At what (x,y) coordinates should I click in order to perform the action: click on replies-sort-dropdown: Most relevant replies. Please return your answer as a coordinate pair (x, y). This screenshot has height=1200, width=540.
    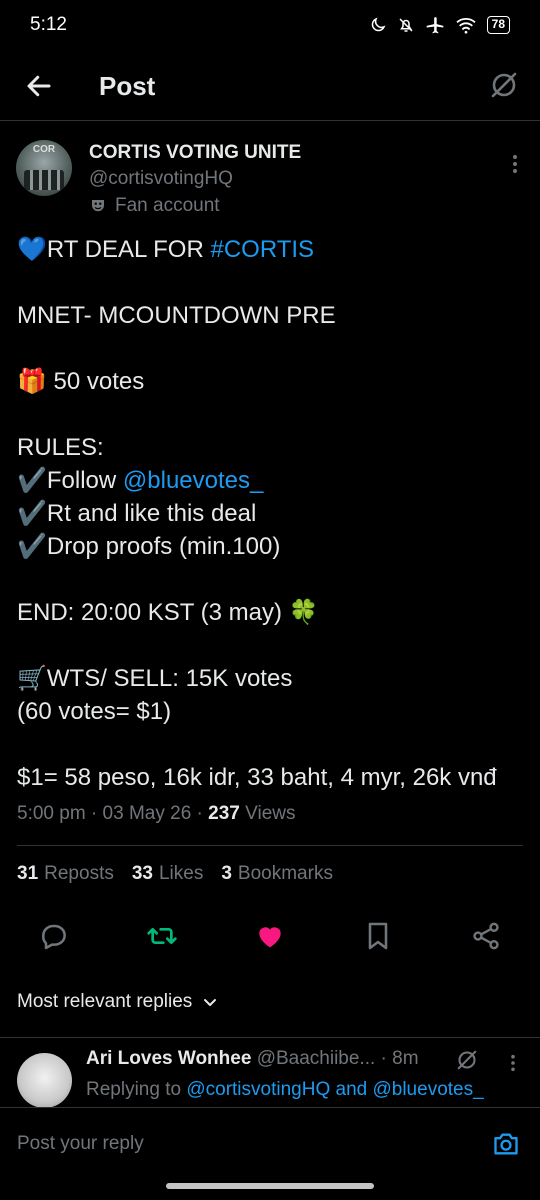
    Looking at the image, I should click on (117, 1002).